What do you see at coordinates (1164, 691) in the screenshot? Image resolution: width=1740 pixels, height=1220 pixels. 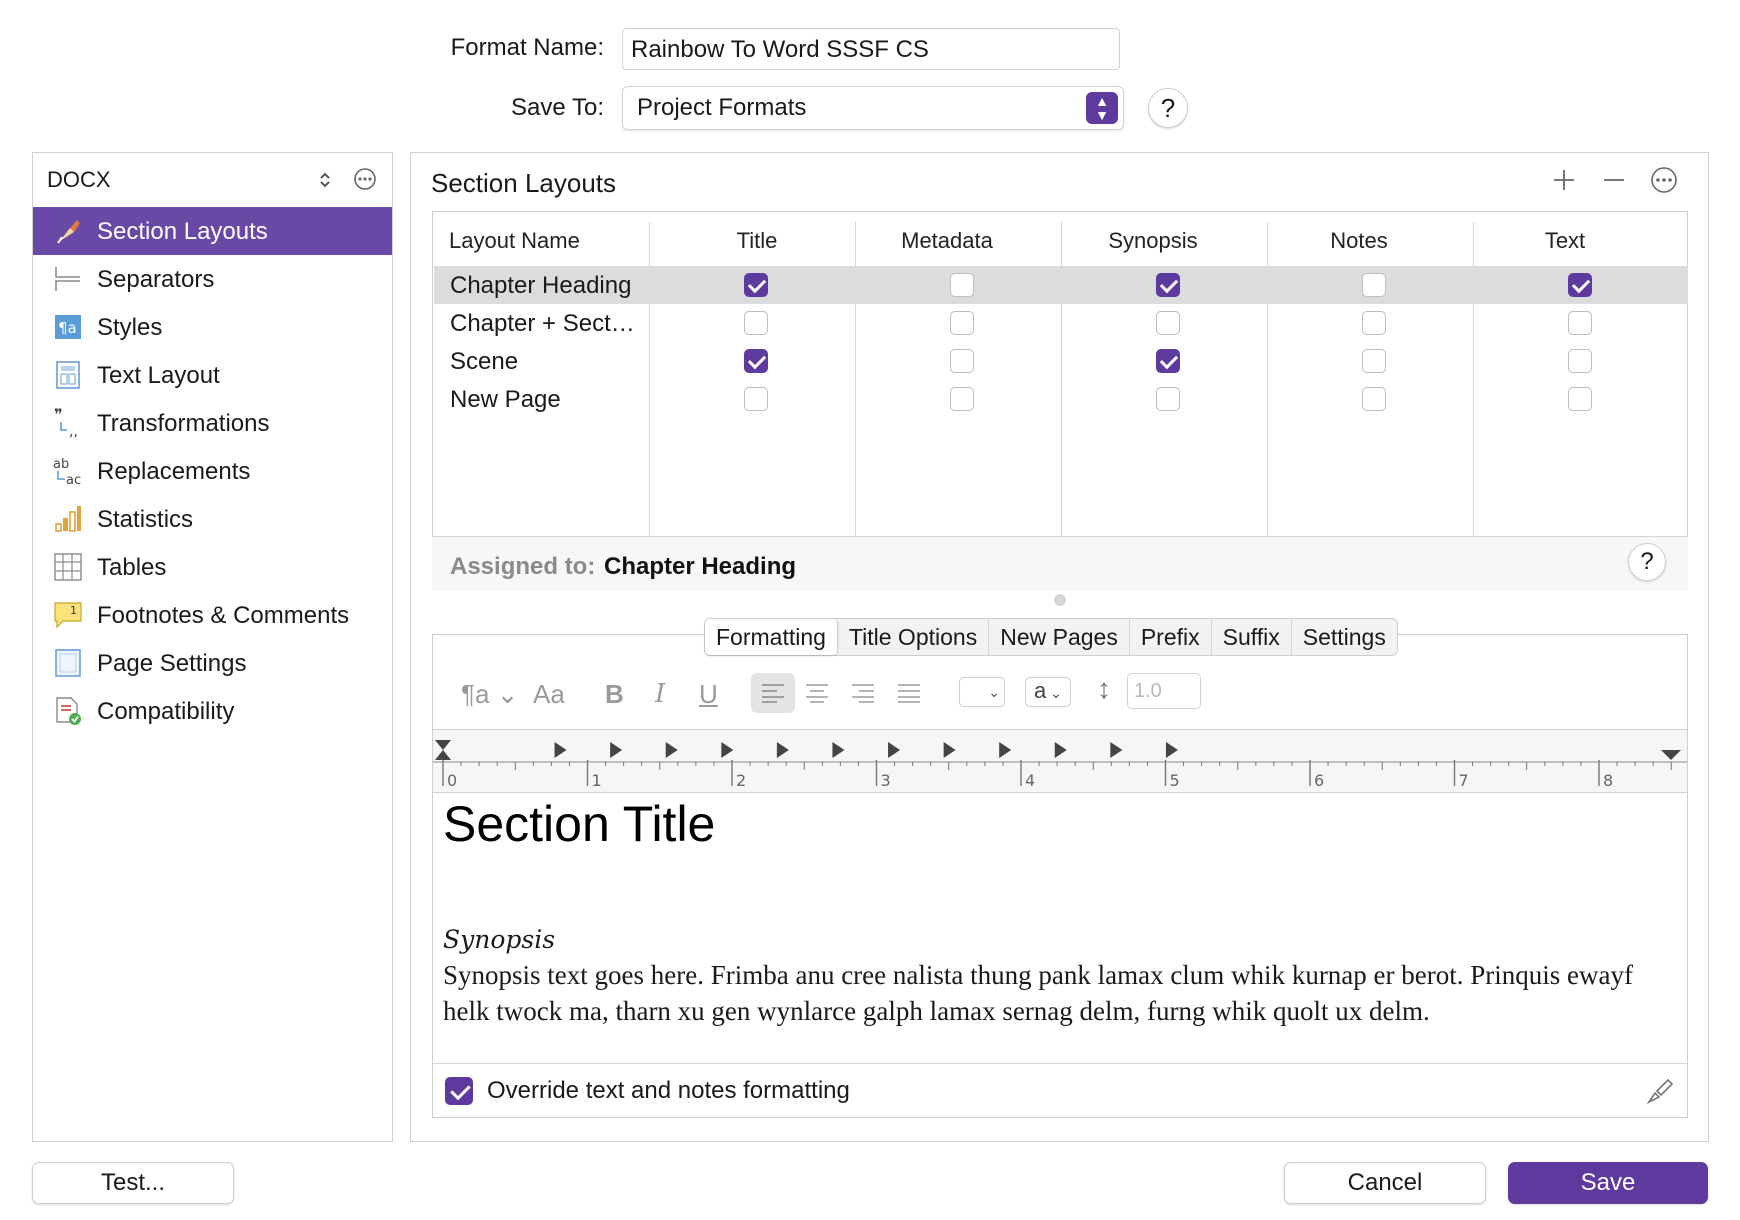 I see `line-spacing-input: 1.0` at bounding box center [1164, 691].